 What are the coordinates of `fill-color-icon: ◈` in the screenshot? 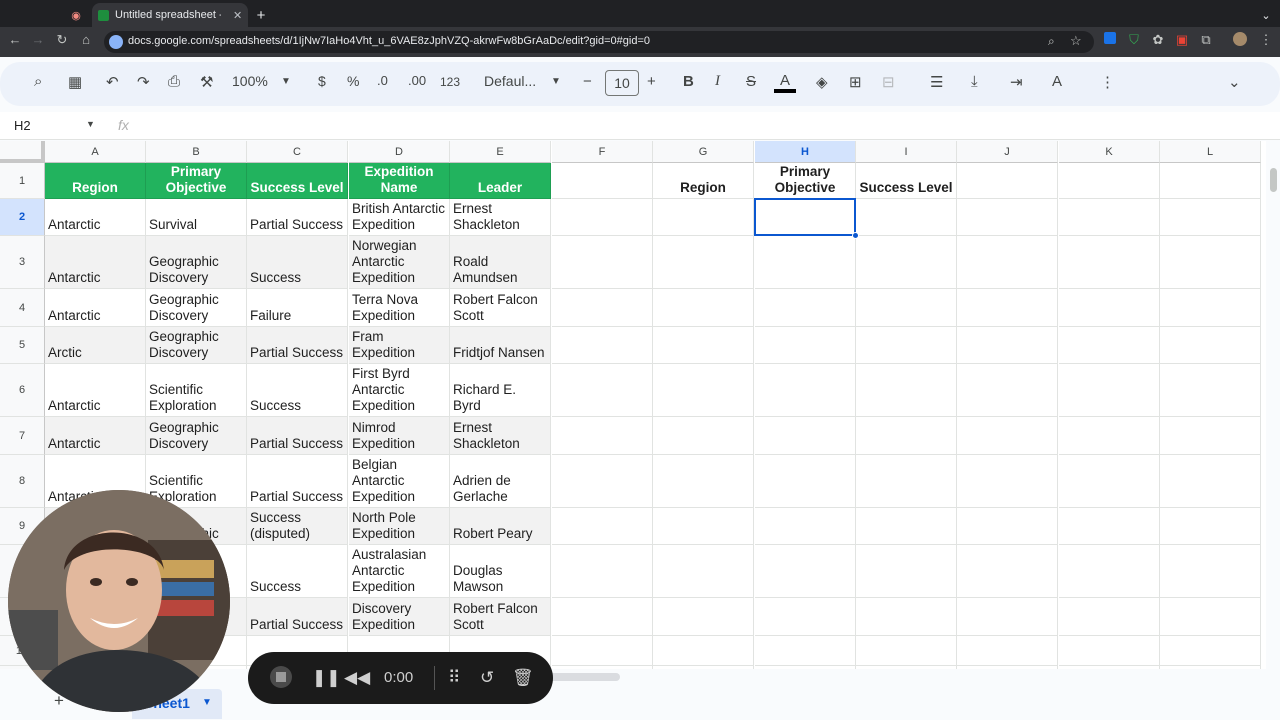 It's located at (822, 82).